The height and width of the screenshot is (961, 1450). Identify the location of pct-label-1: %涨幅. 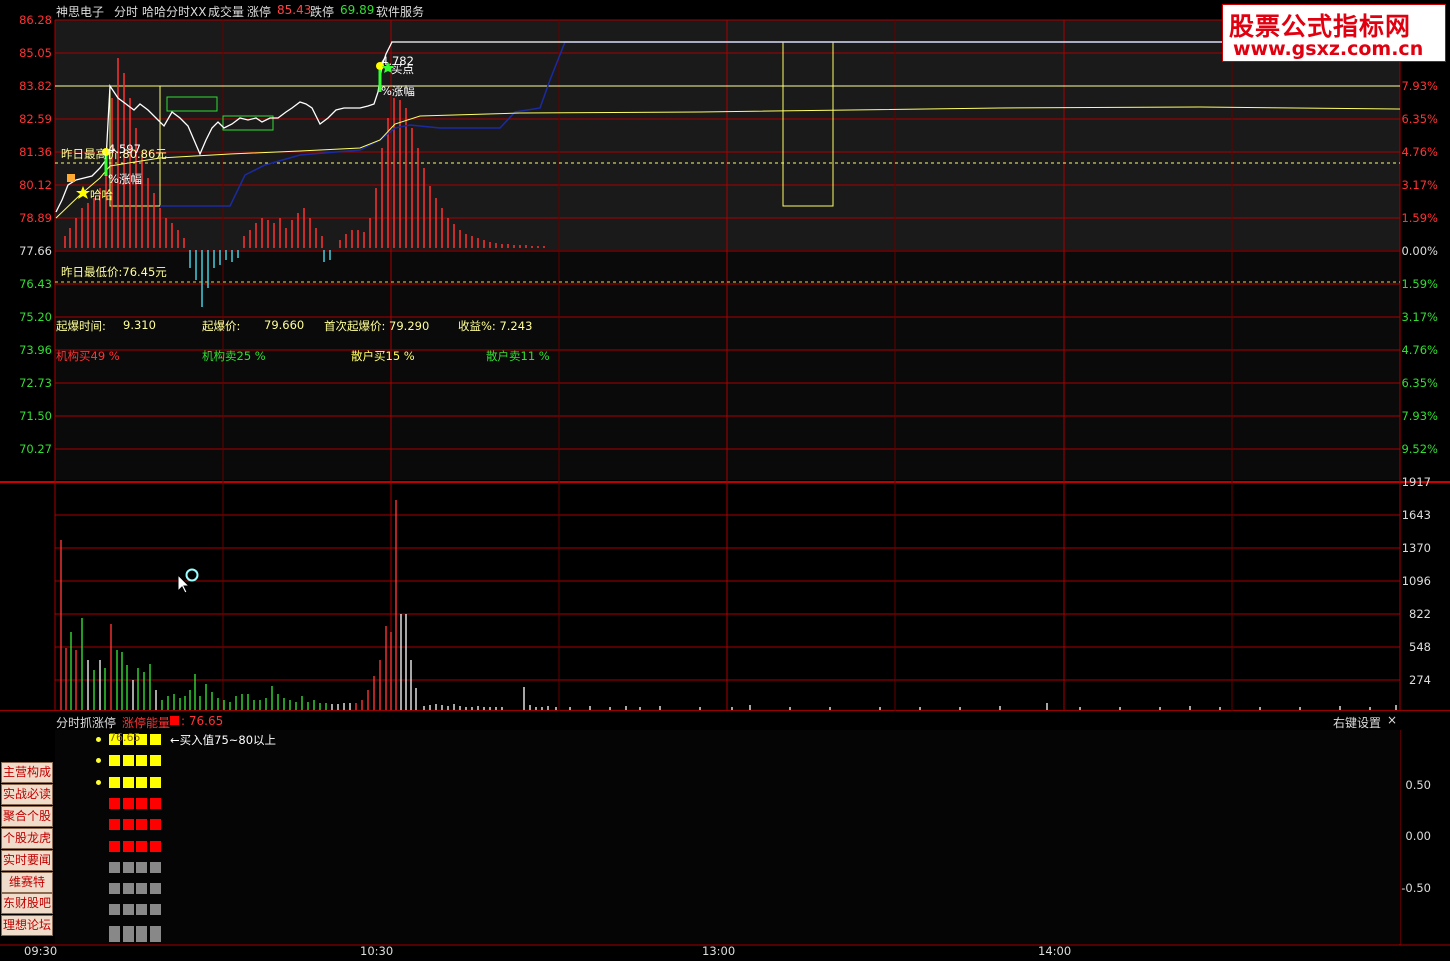
(125, 179).